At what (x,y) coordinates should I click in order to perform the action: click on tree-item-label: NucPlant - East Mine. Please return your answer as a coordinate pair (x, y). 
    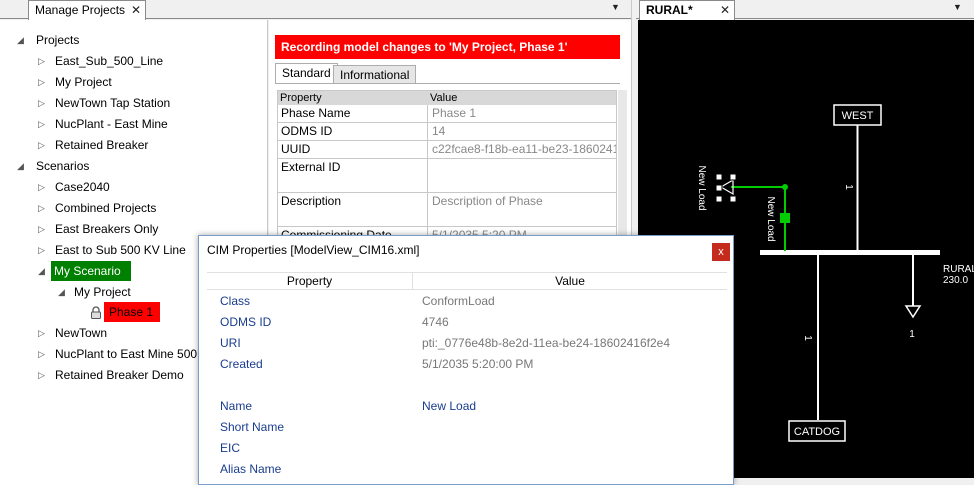
    Looking at the image, I should click on (111, 124).